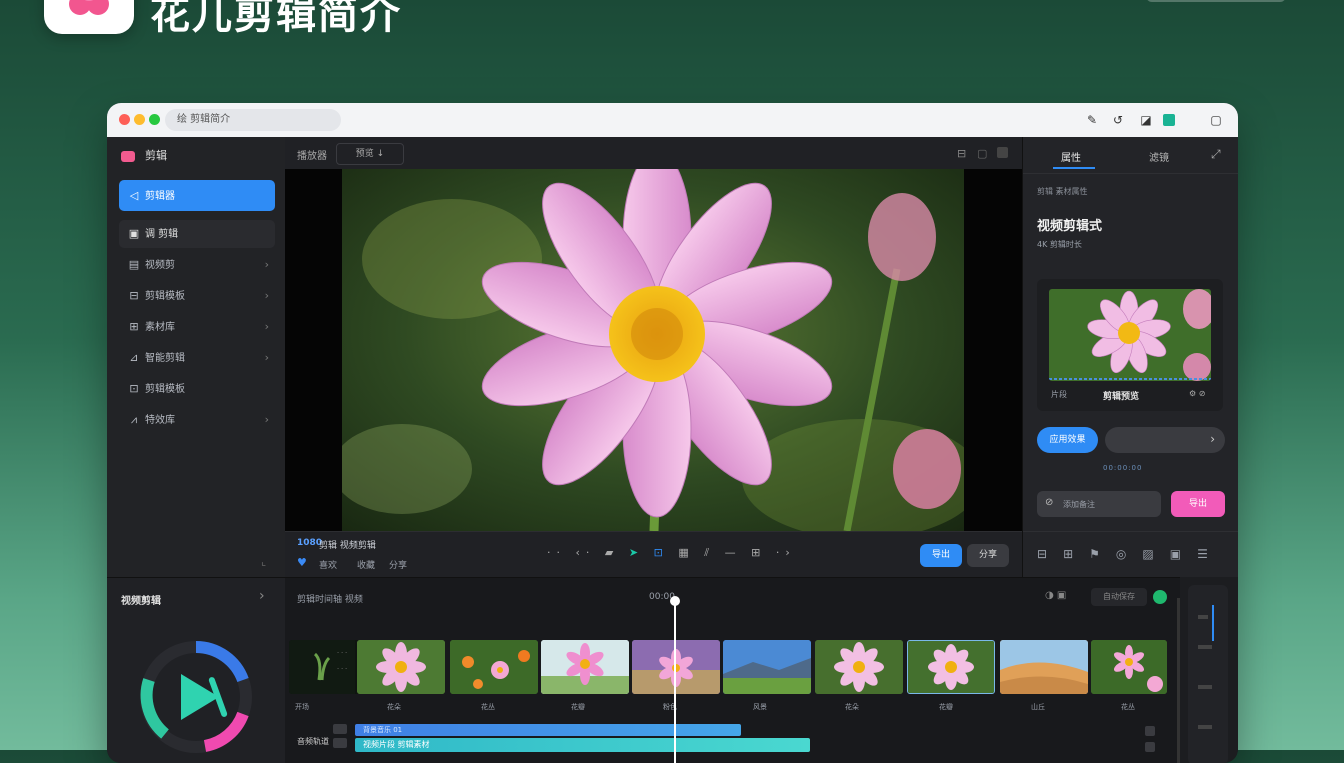  I want to click on sidebar-title: 剪辑, so click(156, 155).